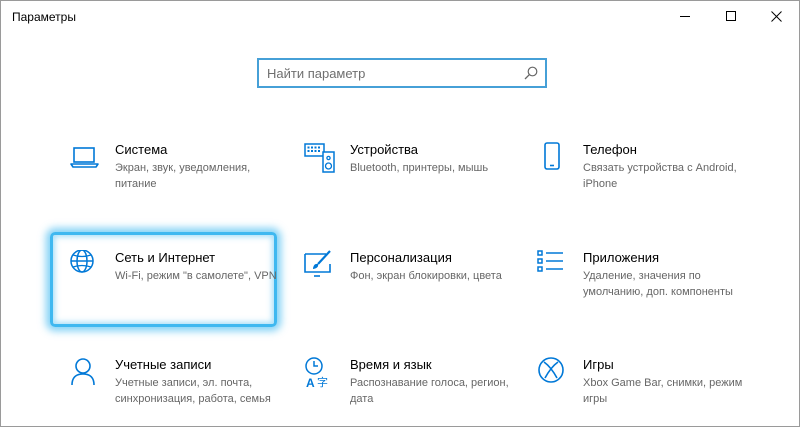 The width and height of the screenshot is (800, 427). Describe the element at coordinates (426, 276) in the screenshot. I see `tile-description: Фон, экран блокировки, цвета` at that location.